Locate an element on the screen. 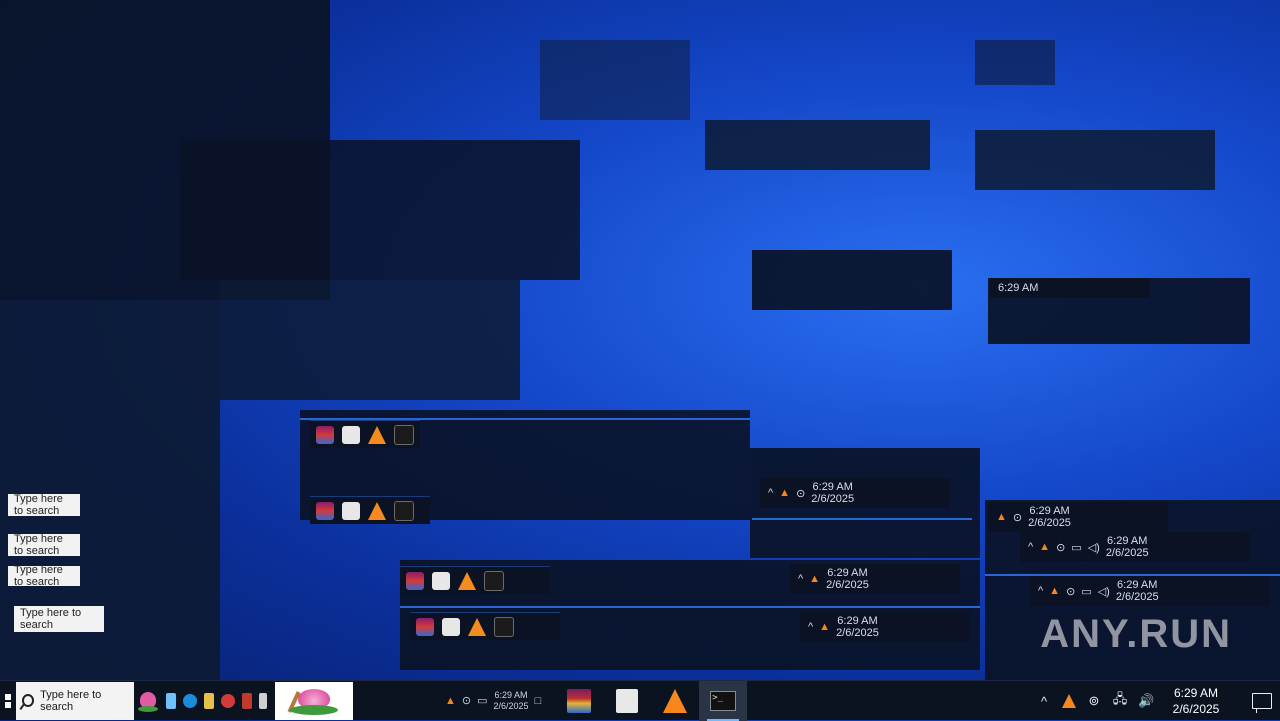  cmd-icon: >_ is located at coordinates (723, 700).